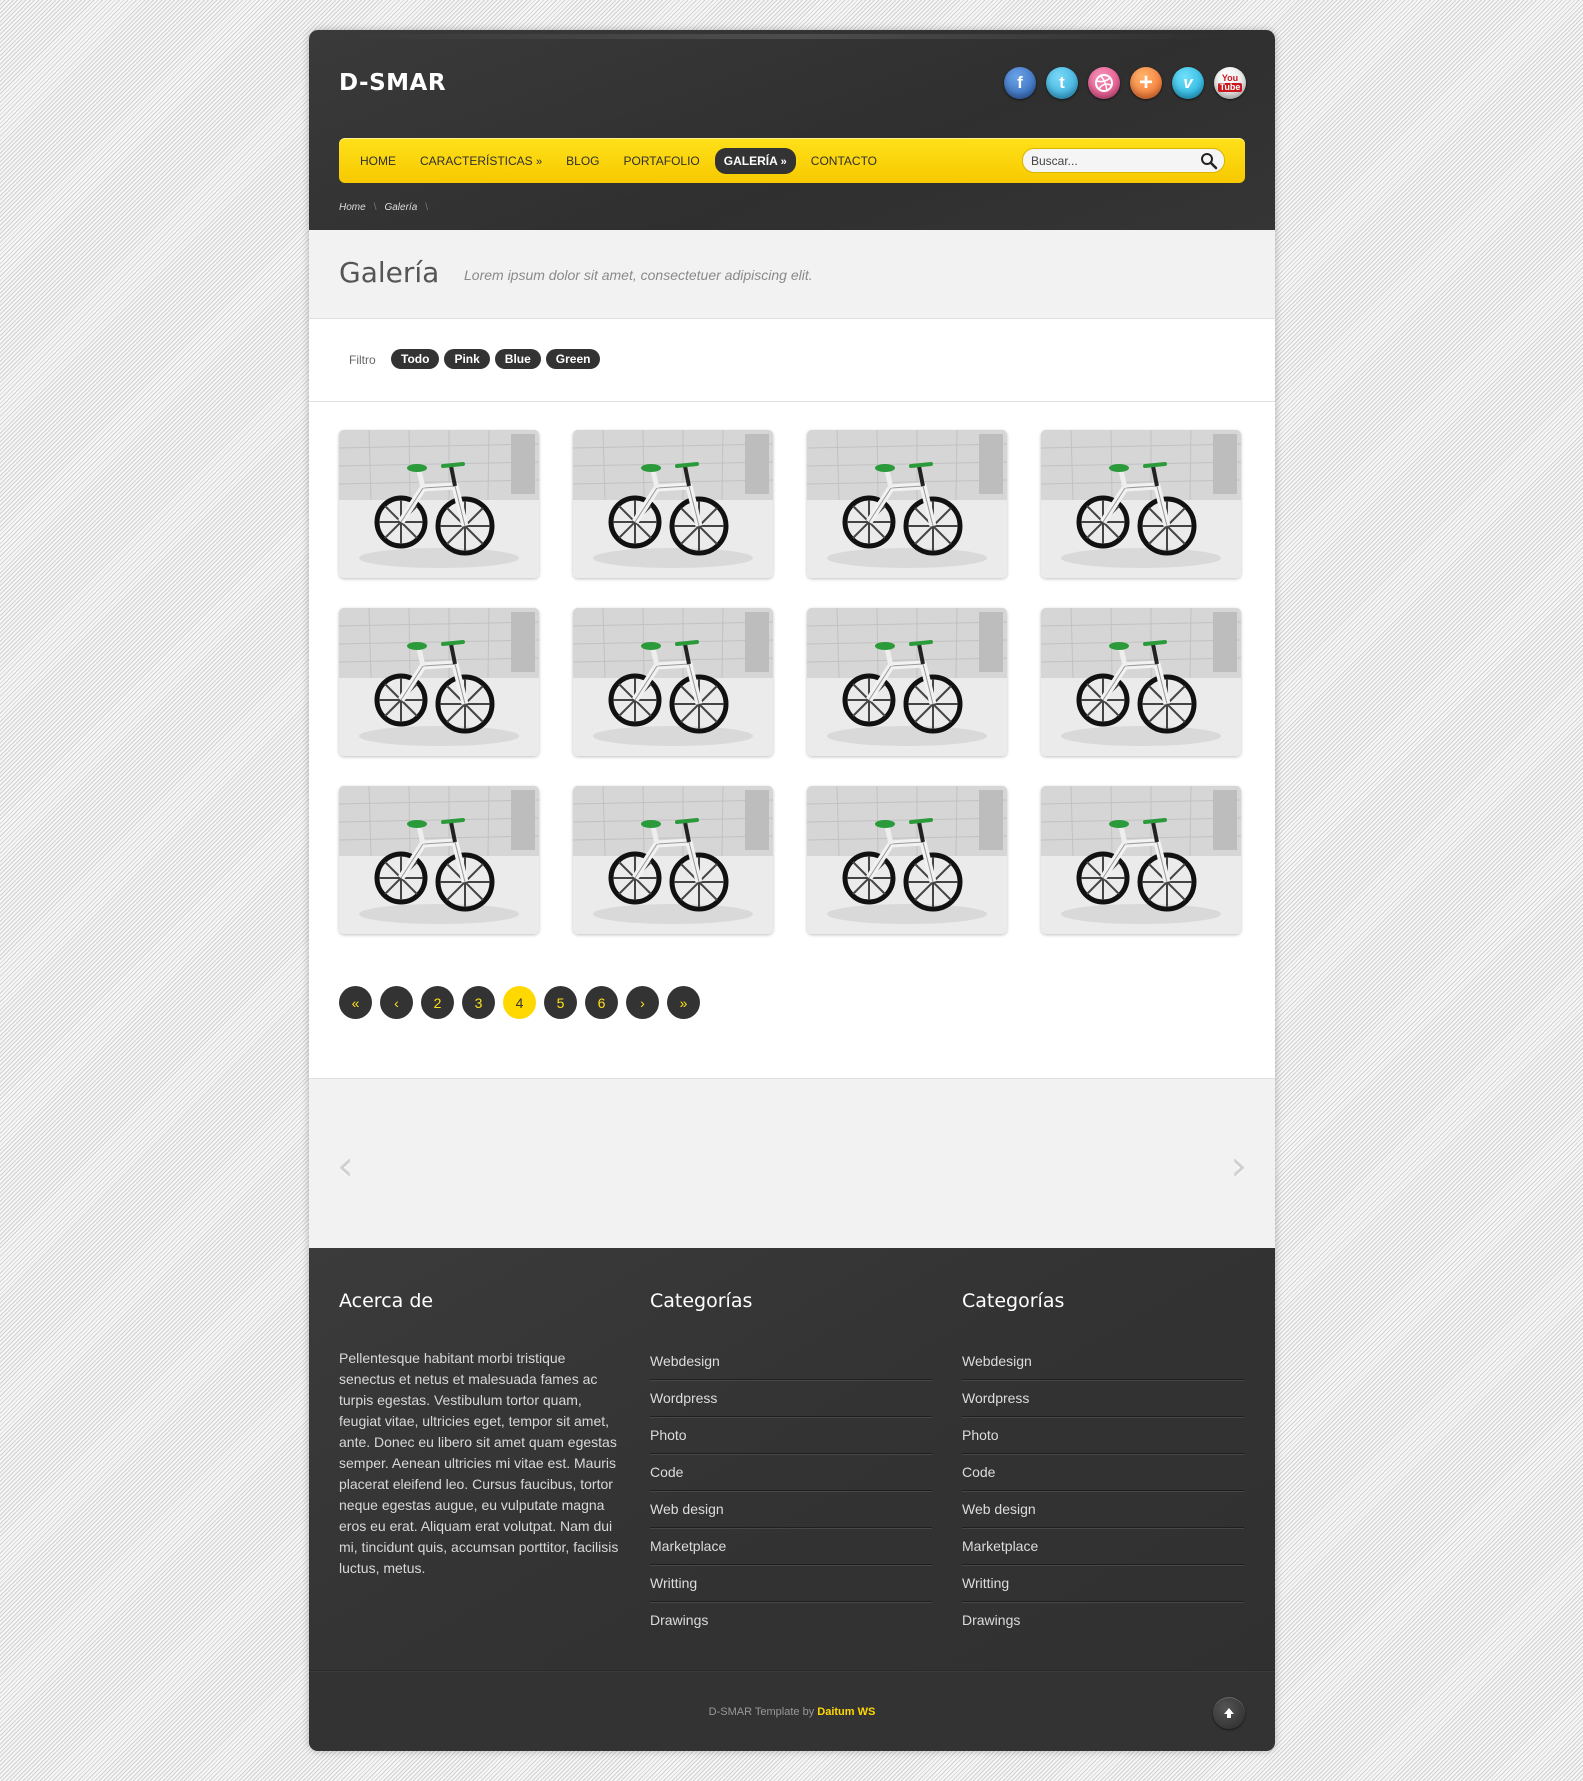  What do you see at coordinates (392, 83) in the screenshot?
I see `site-logo: D-SMAR` at bounding box center [392, 83].